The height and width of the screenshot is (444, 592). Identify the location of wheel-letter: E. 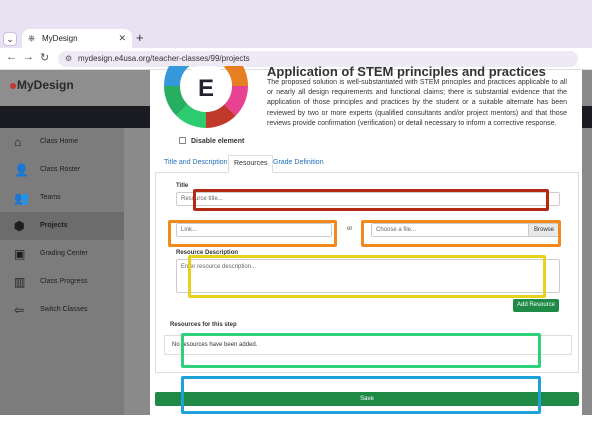
(206, 88).